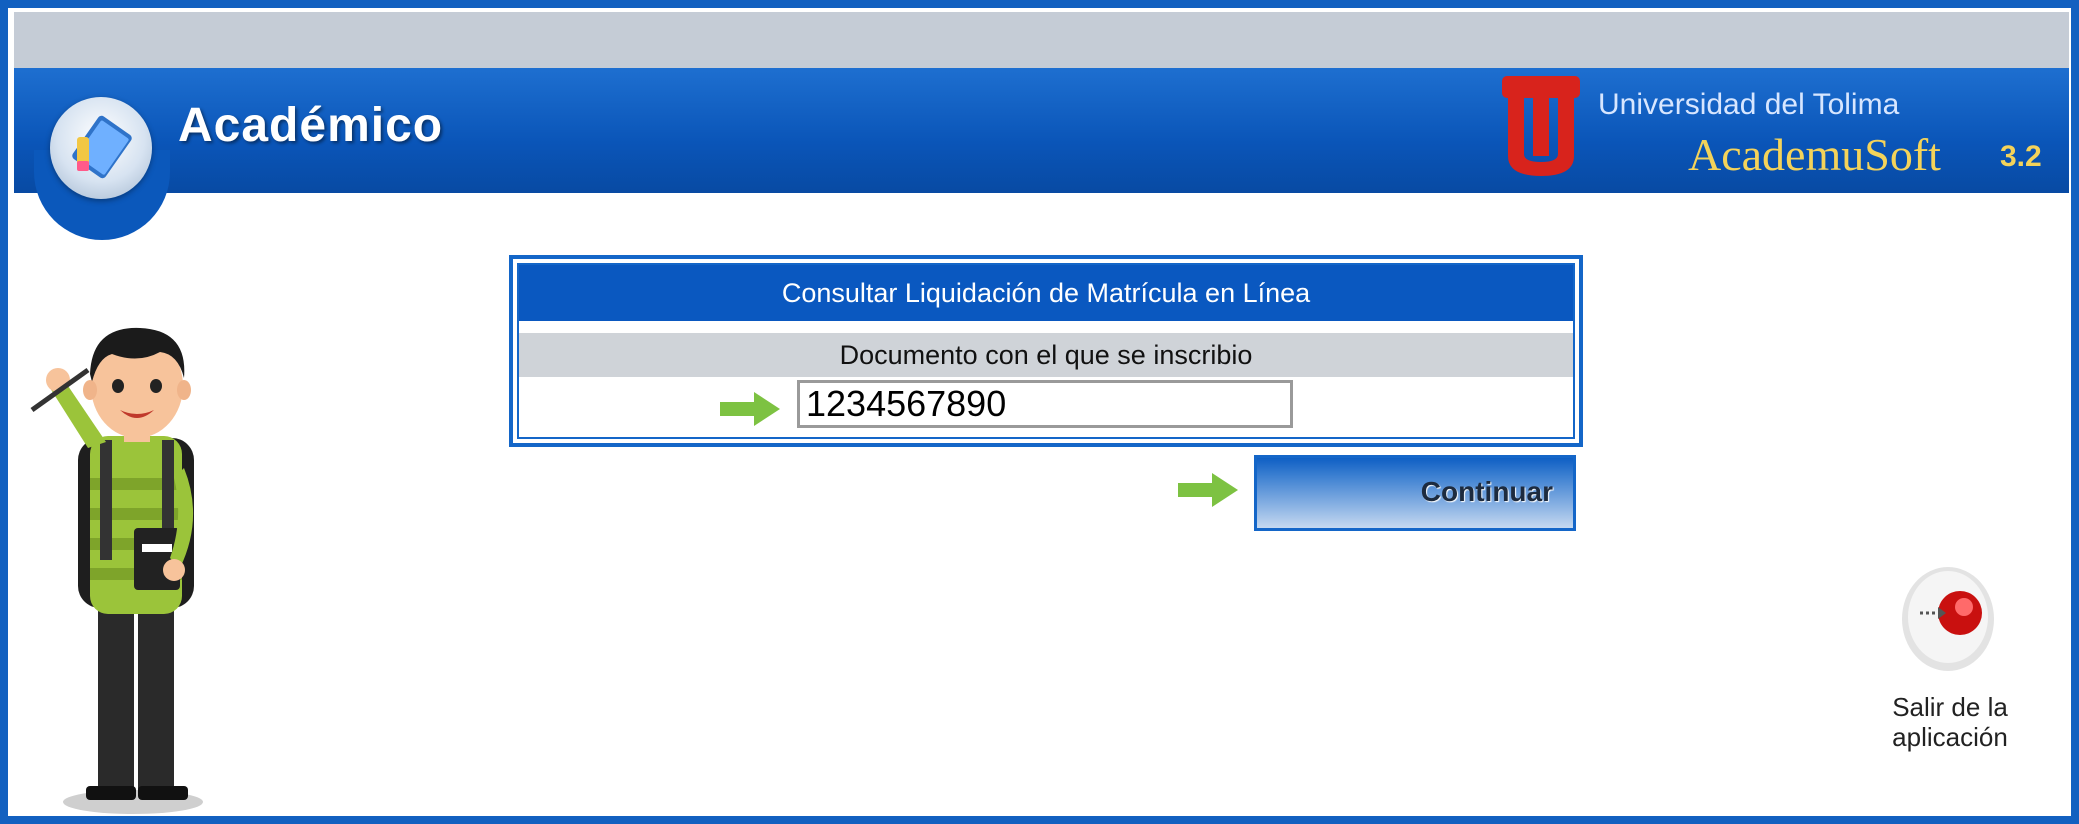 This screenshot has width=2079, height=824. What do you see at coordinates (1041, 41) in the screenshot?
I see `top-bar` at bounding box center [1041, 41].